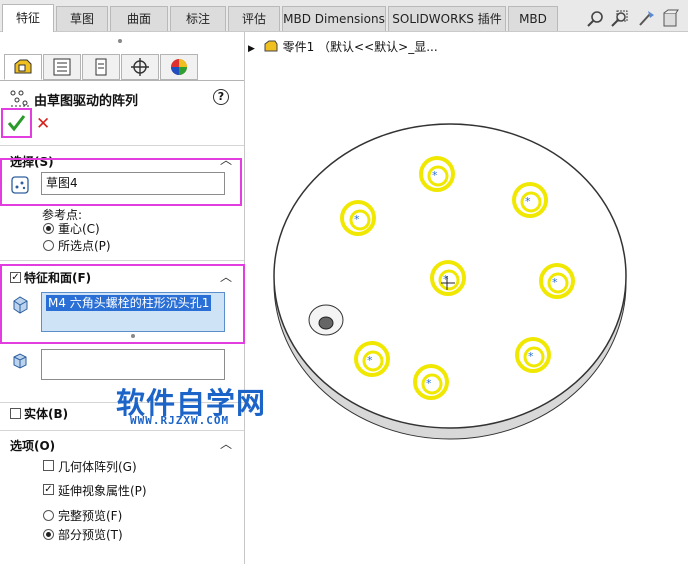  I want to click on tab-dimxpert-manager, so click(140, 67).